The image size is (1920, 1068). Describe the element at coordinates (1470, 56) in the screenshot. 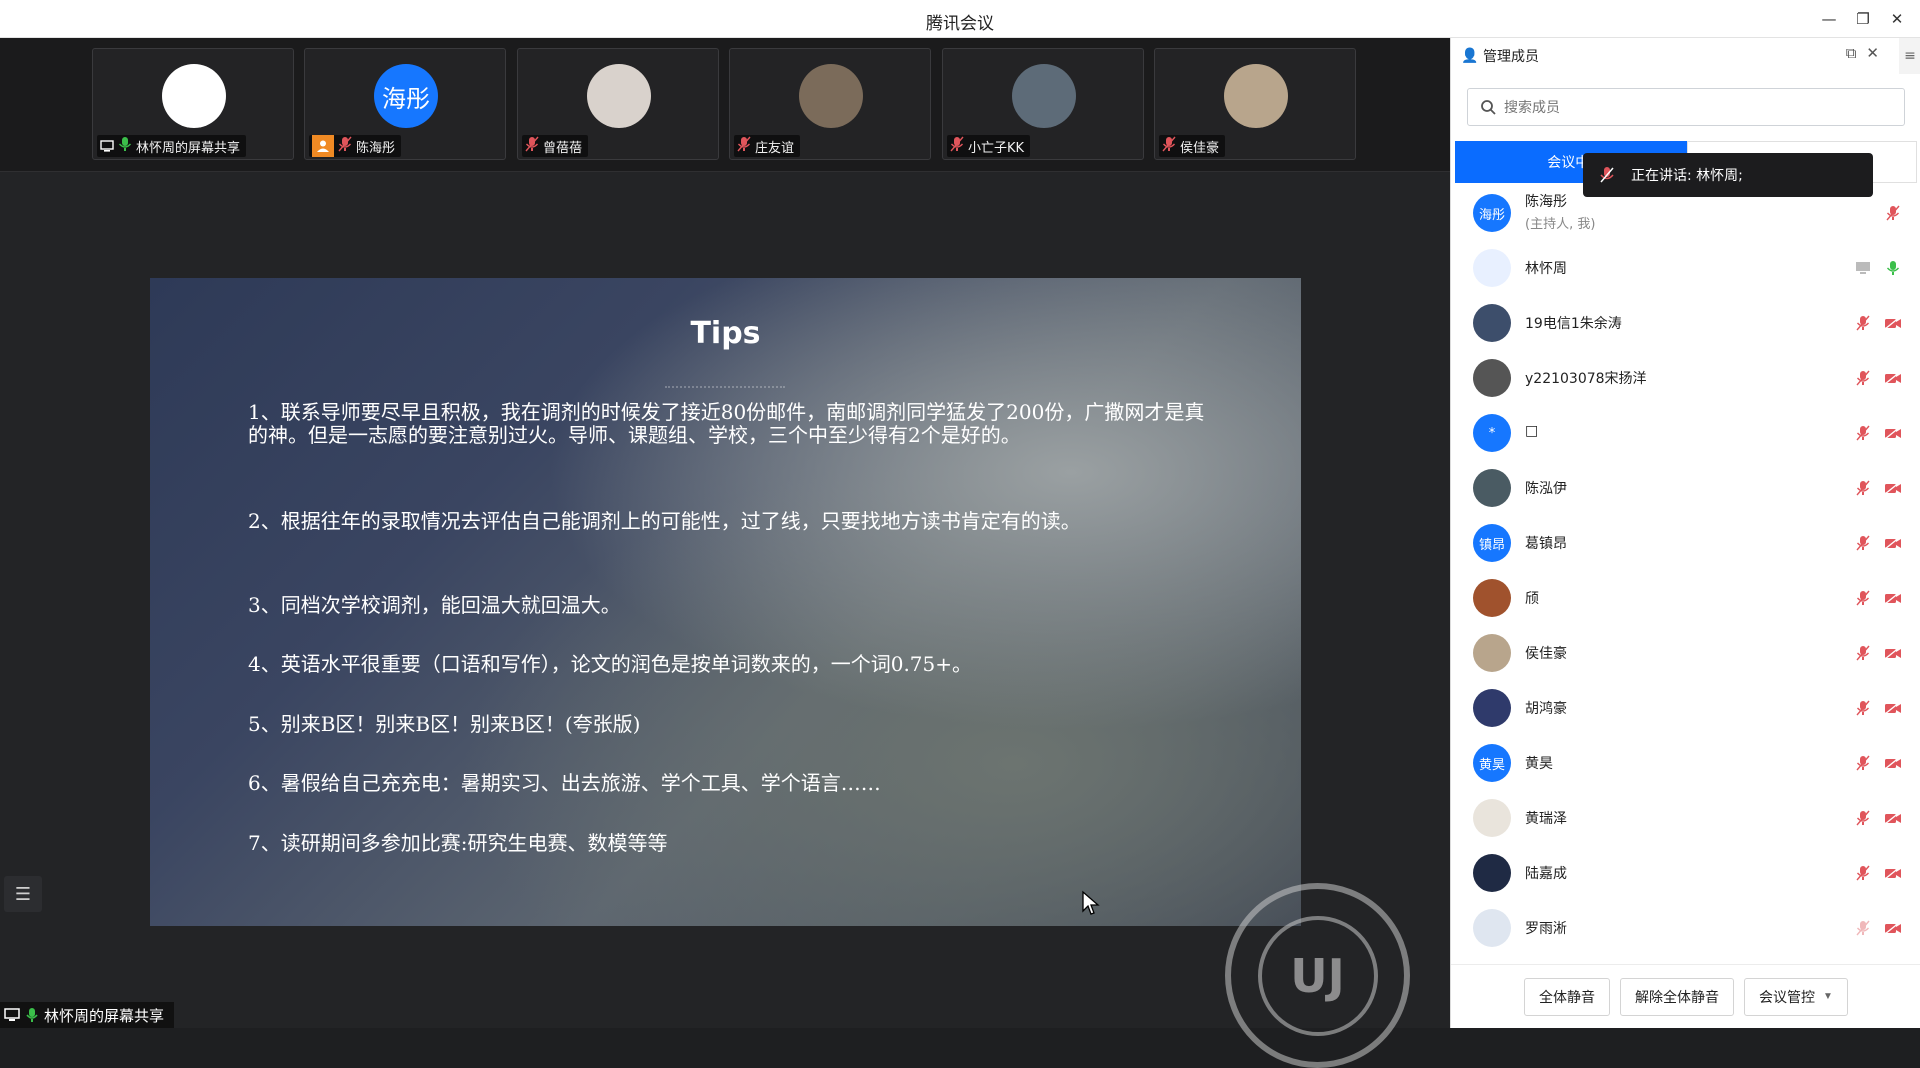

I see `person-icon: 👤` at that location.